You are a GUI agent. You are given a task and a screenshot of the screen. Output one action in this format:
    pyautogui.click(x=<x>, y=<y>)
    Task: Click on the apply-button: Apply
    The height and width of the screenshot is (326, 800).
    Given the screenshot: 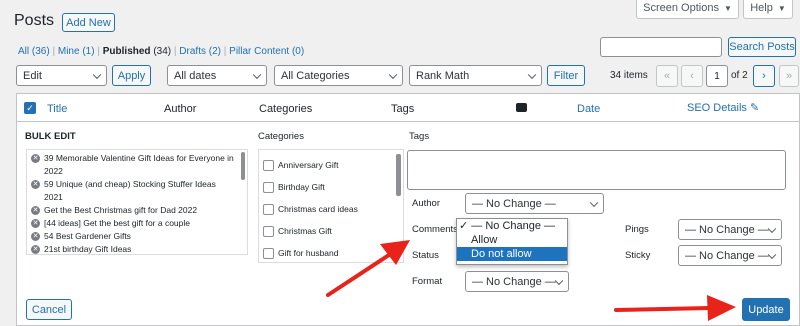 What is the action you would take?
    pyautogui.click(x=131, y=75)
    